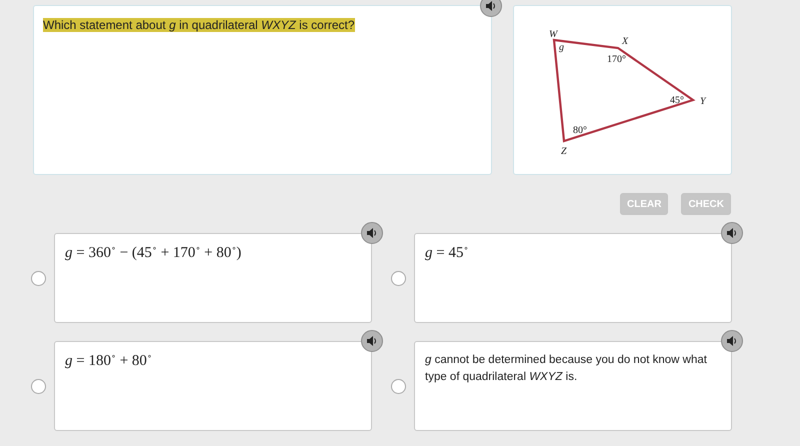 The width and height of the screenshot is (800, 446). What do you see at coordinates (447, 253) in the screenshot?
I see `answer-text: g = 45$^{∘}$` at bounding box center [447, 253].